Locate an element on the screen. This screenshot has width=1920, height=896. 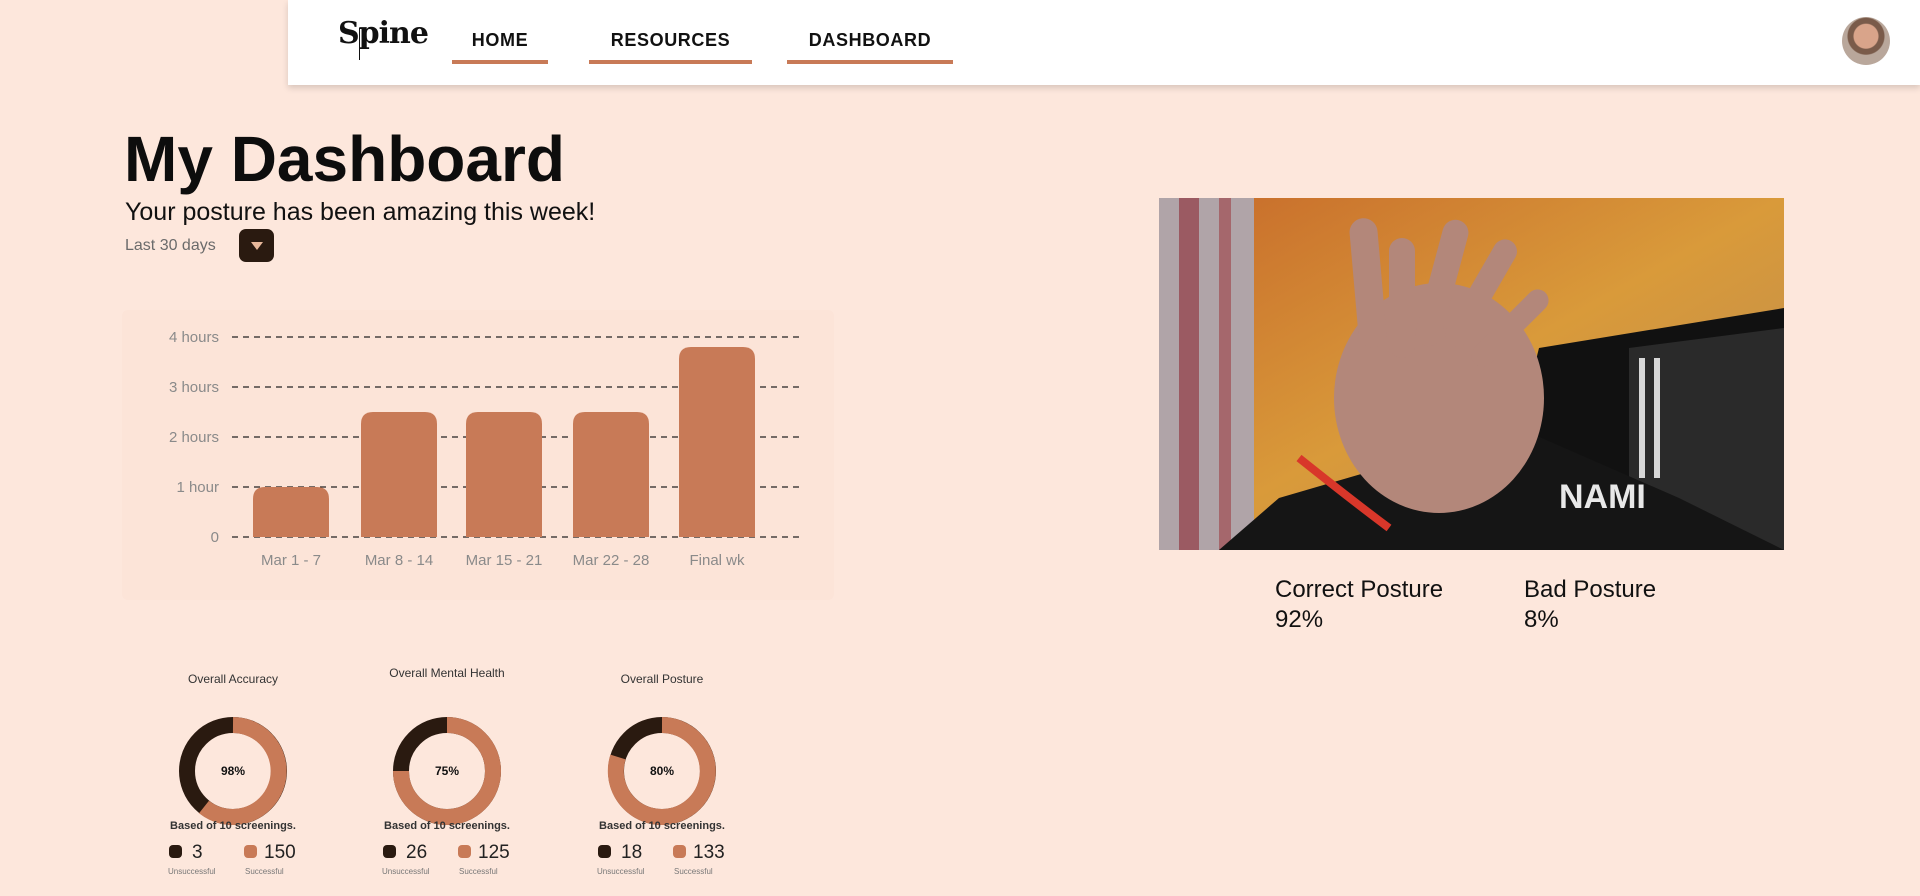
donut-percent: 98% is located at coordinates (233, 771).